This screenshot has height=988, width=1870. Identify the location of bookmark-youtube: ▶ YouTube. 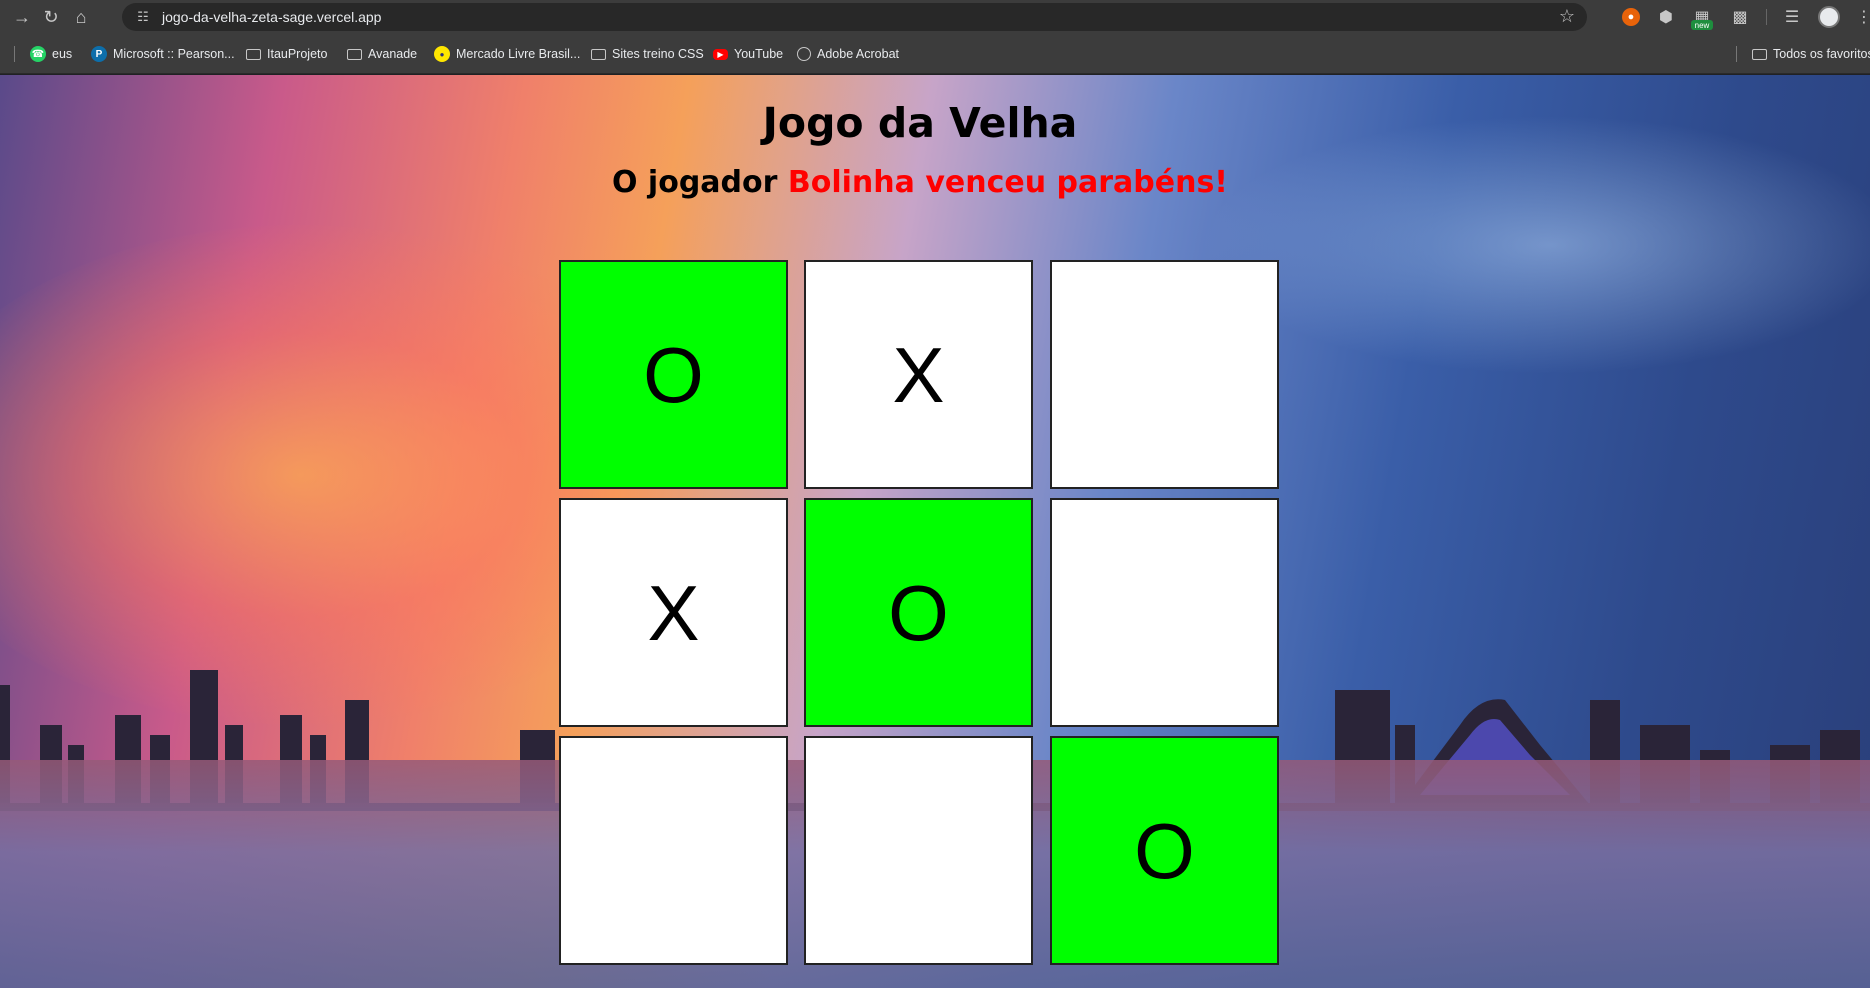
(748, 54).